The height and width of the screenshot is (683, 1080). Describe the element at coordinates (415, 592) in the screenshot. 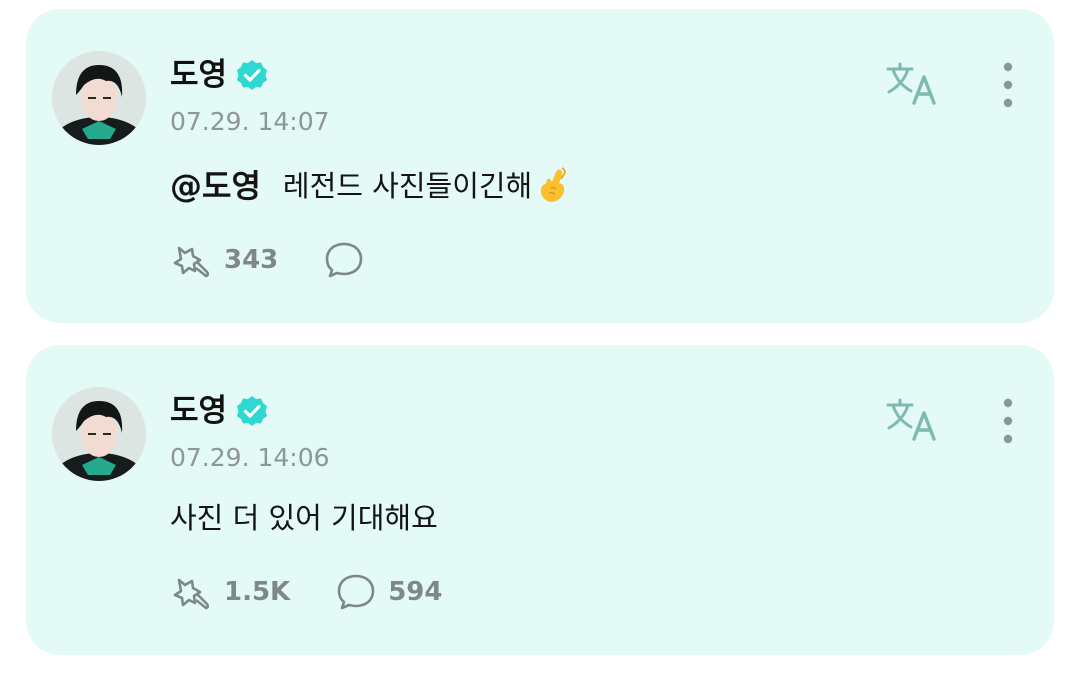

I see `comment-count: 594` at that location.